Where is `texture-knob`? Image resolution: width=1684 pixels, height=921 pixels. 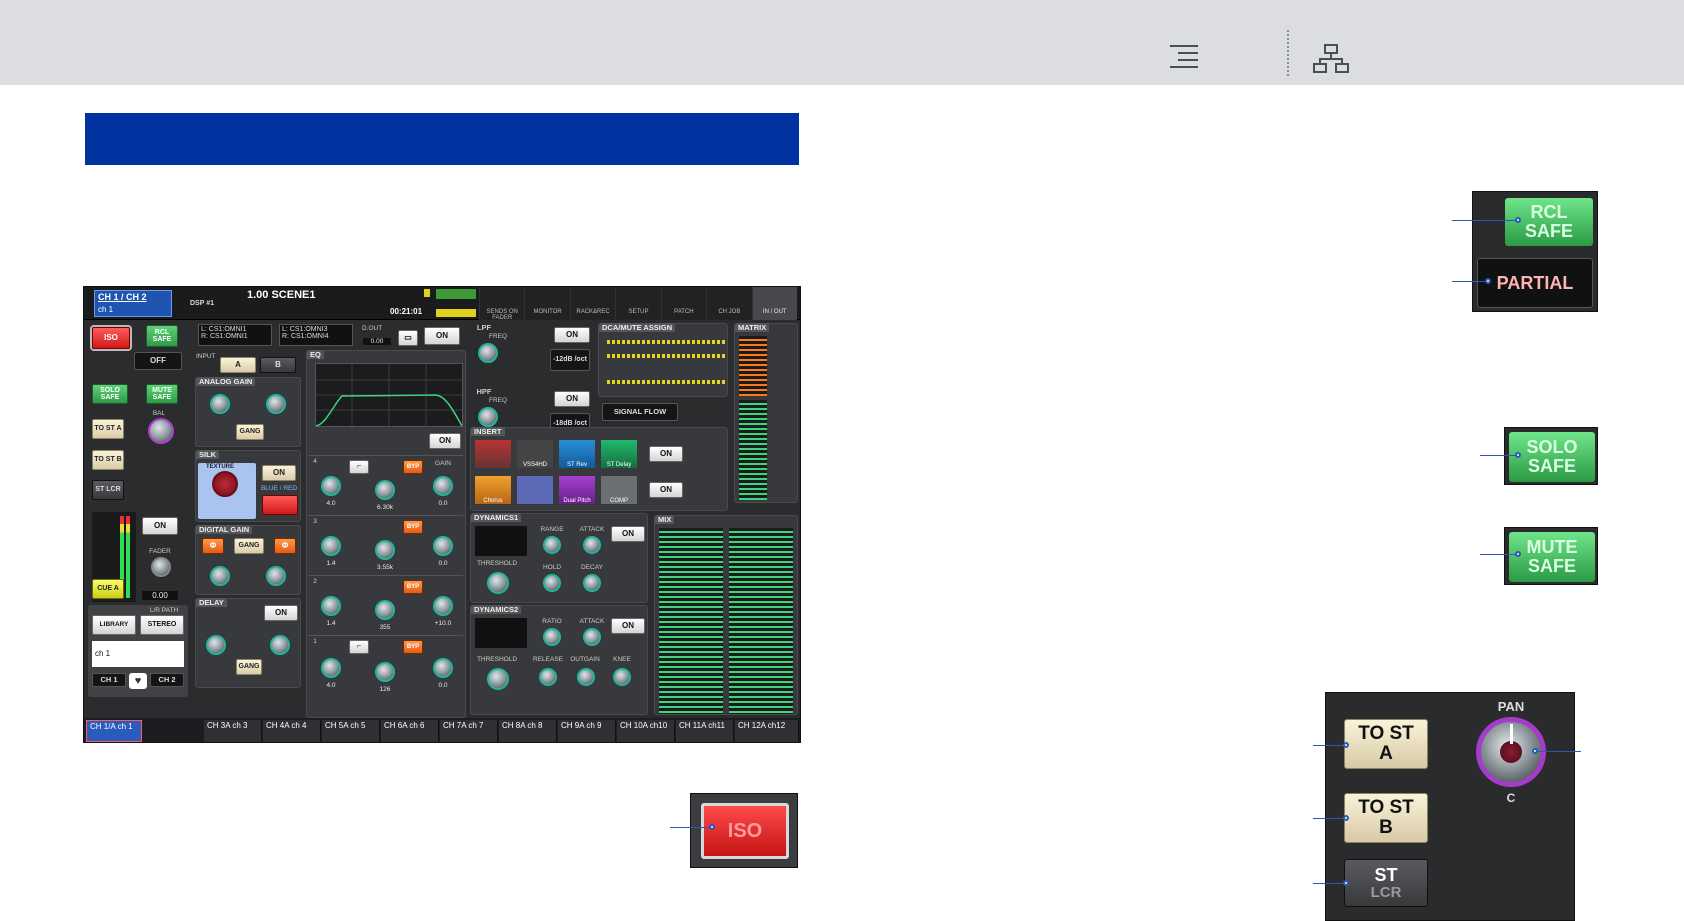
texture-knob is located at coordinates (225, 484).